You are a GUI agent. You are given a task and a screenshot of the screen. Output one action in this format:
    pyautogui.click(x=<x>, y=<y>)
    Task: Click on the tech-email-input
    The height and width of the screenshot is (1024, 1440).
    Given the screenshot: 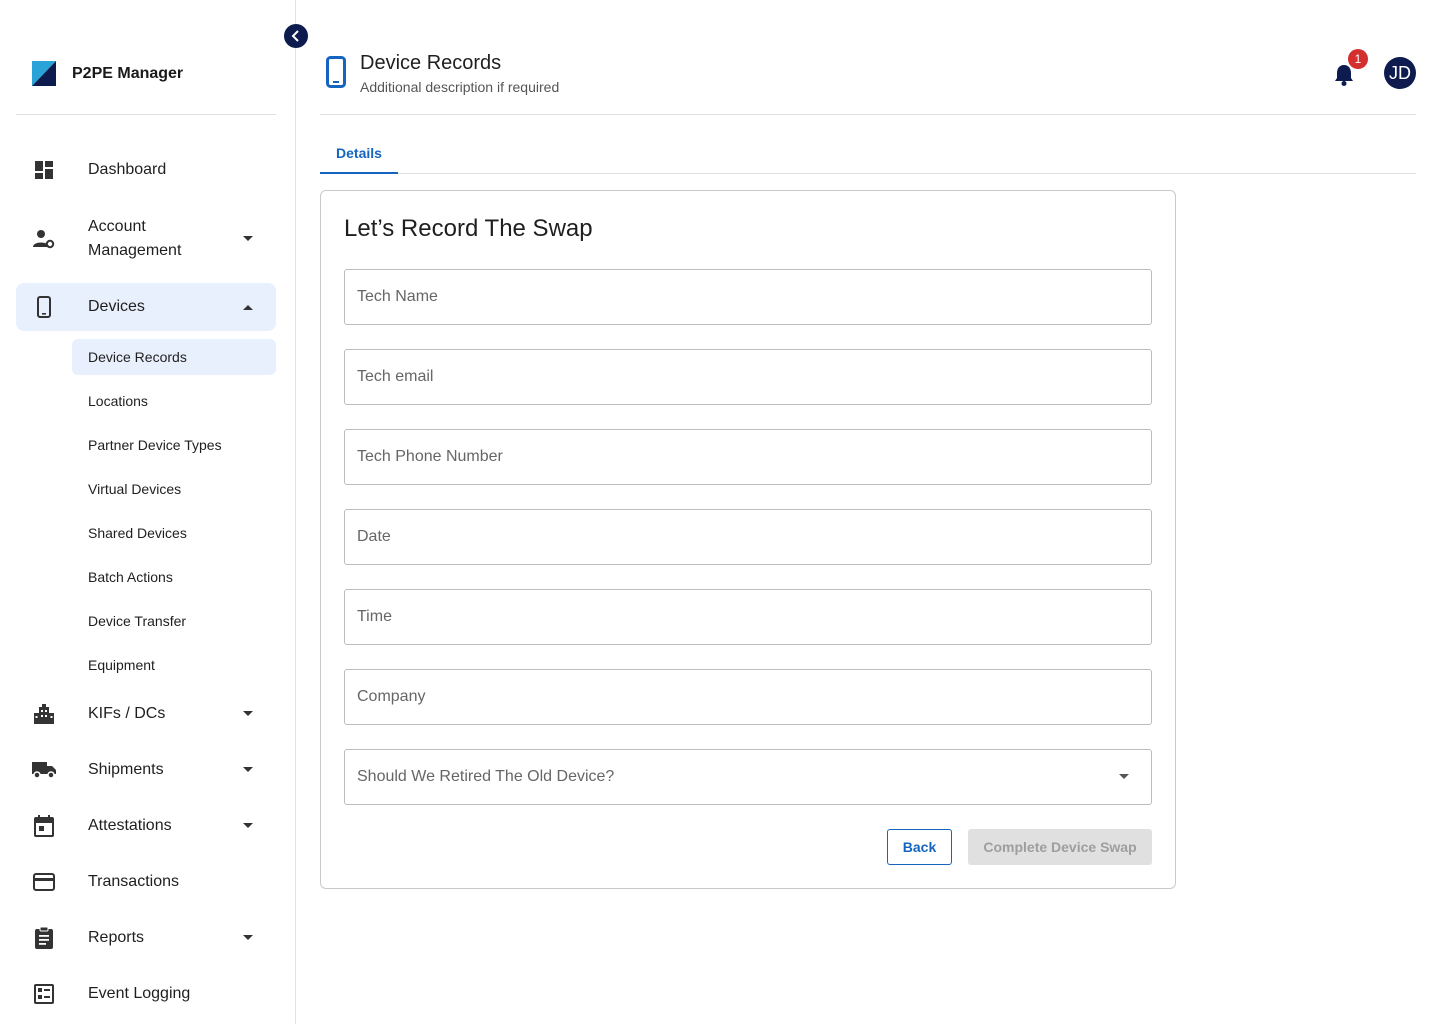 What is the action you would take?
    pyautogui.click(x=748, y=377)
    